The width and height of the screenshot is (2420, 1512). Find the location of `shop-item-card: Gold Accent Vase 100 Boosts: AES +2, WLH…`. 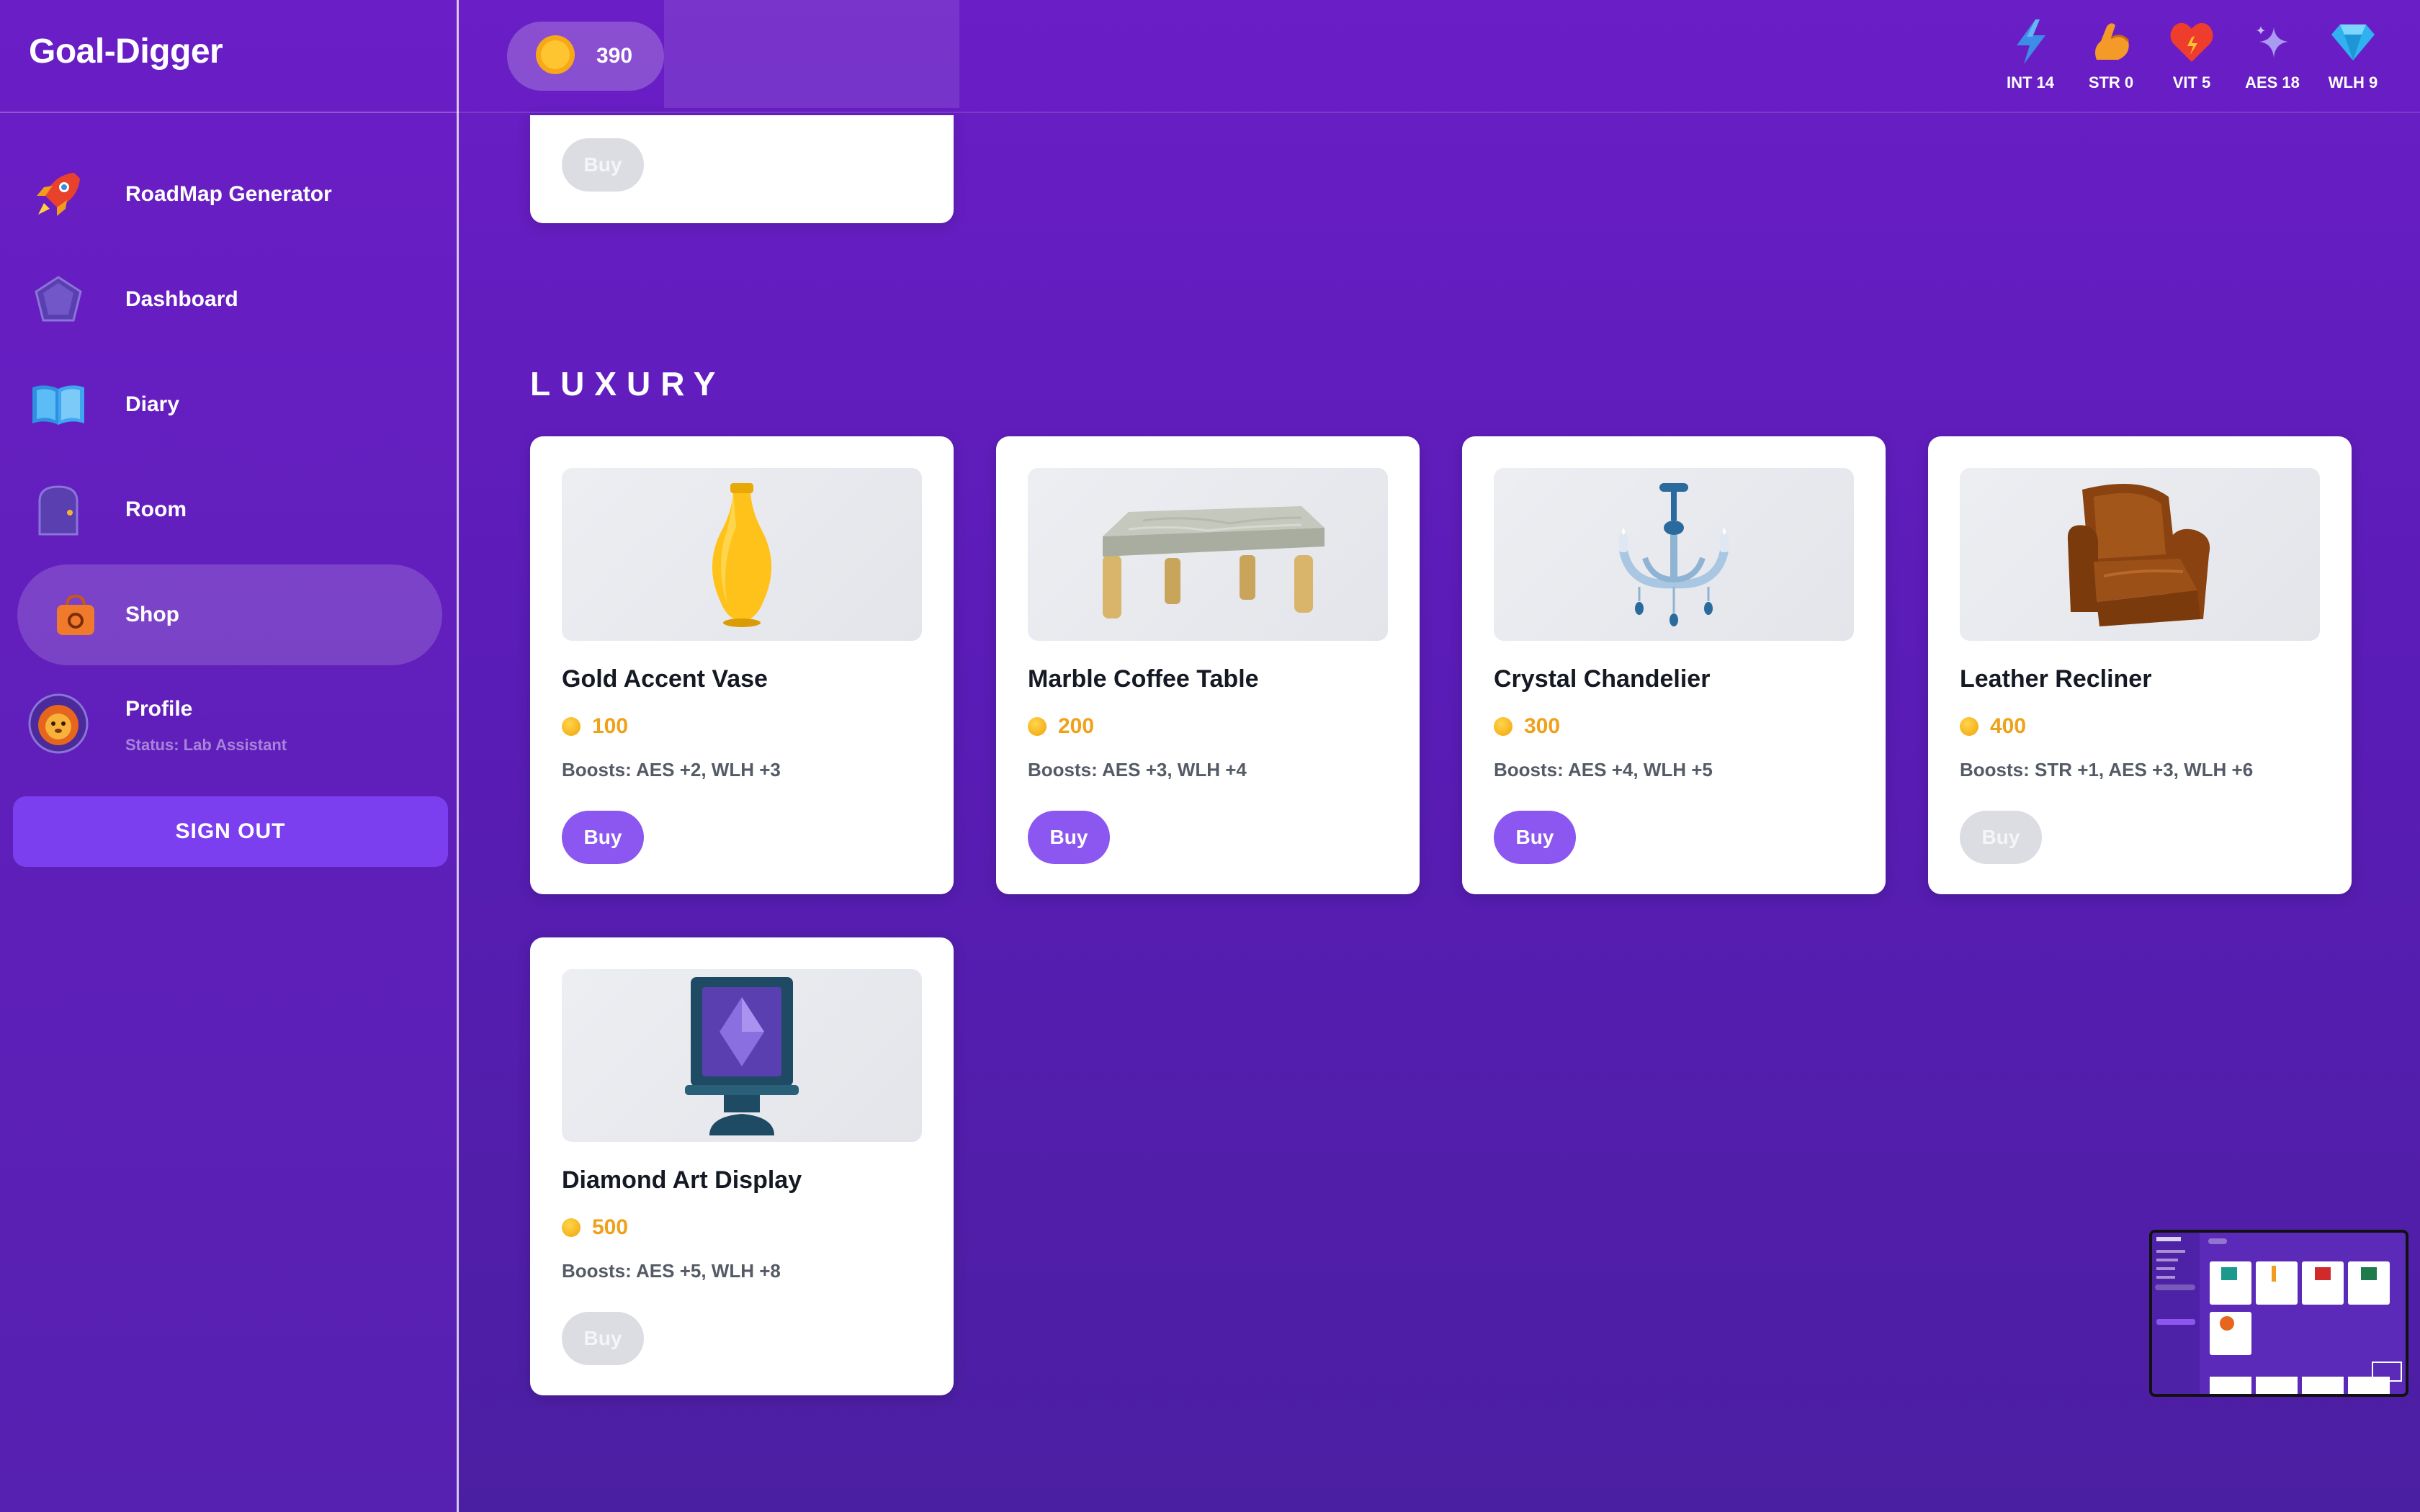

shop-item-card: Gold Accent Vase 100 Boosts: AES +2, WLH… is located at coordinates (742, 665).